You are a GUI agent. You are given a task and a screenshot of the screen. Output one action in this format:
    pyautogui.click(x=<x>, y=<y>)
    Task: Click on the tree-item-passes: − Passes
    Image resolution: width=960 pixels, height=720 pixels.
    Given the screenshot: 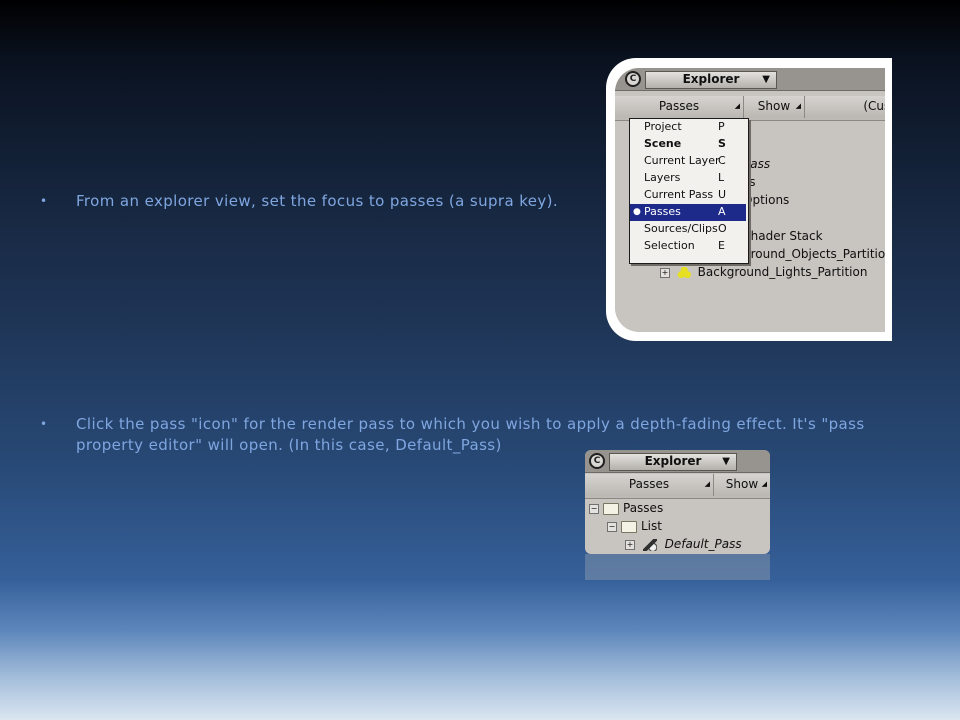 What is the action you would take?
    pyautogui.click(x=626, y=508)
    